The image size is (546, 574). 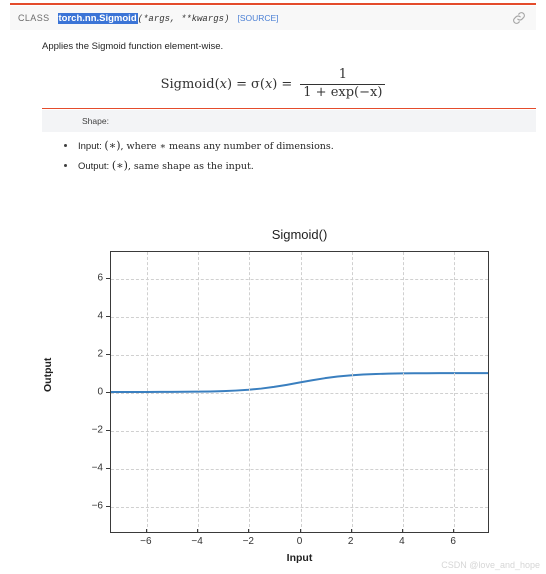 I want to click on formula-numerator: 1, so click(x=342, y=74).